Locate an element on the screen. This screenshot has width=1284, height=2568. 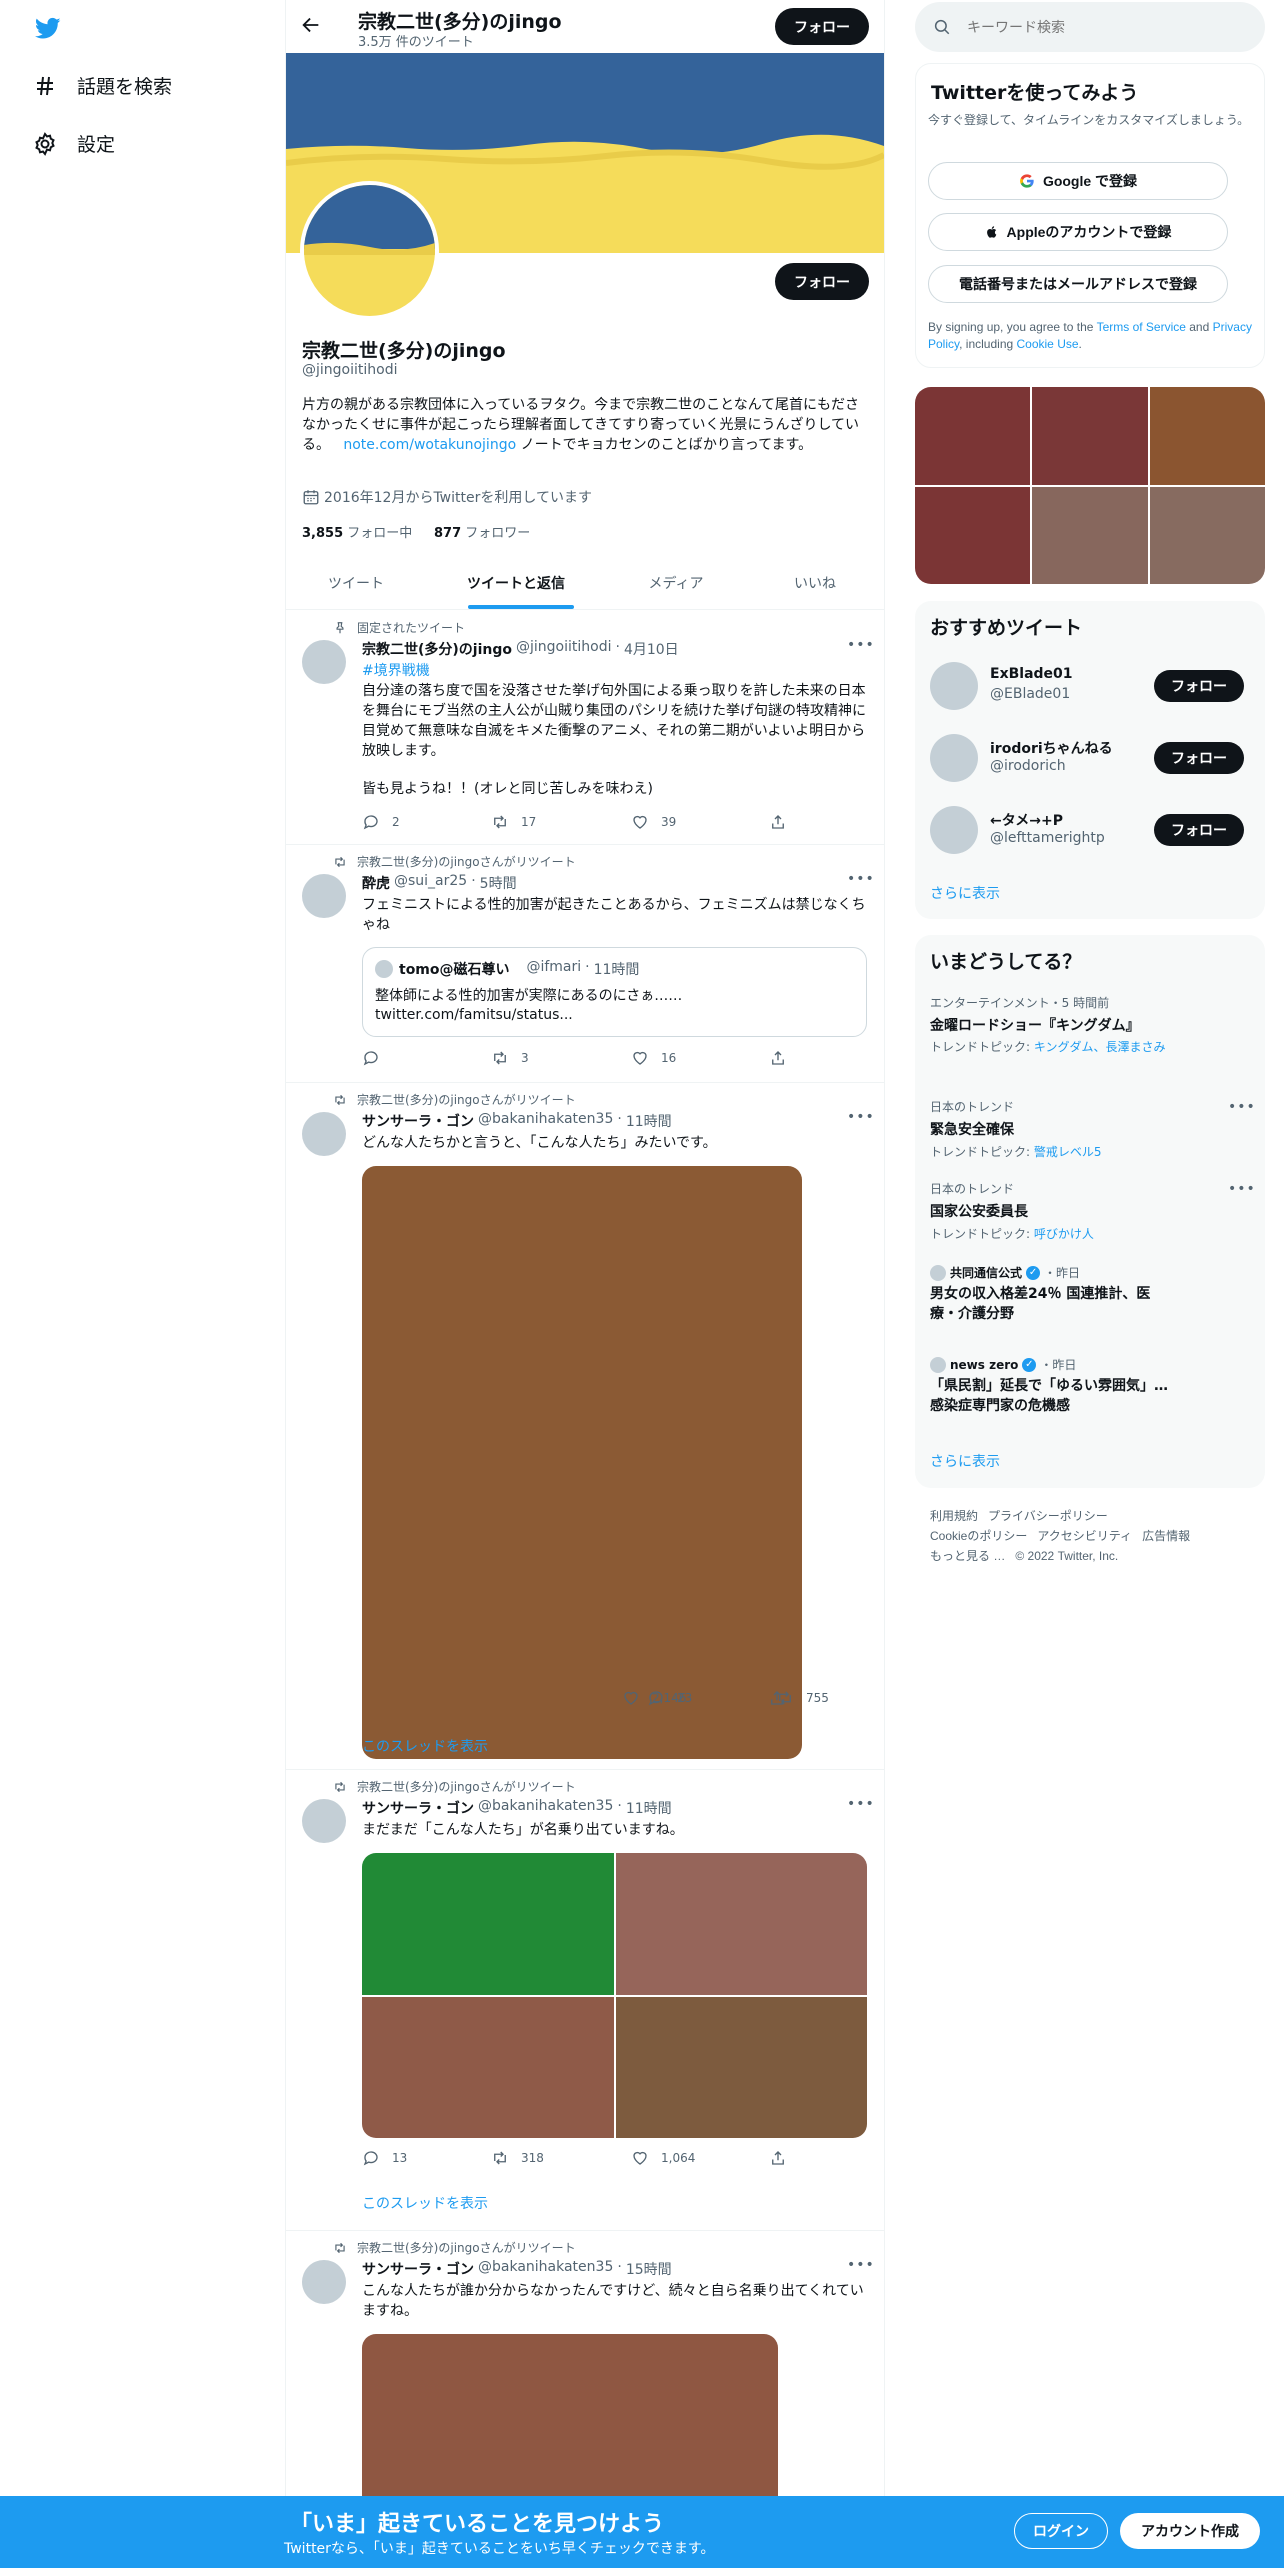
apple-signup-button: Appleのアカウントで登録 is located at coordinates (1078, 232).